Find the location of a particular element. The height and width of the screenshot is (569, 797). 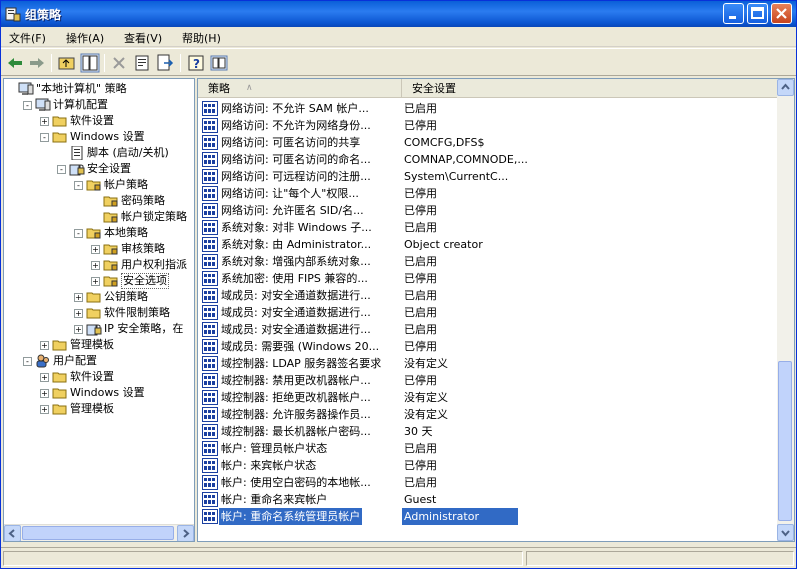

tree-scroll-thumb is located at coordinates (98, 533).